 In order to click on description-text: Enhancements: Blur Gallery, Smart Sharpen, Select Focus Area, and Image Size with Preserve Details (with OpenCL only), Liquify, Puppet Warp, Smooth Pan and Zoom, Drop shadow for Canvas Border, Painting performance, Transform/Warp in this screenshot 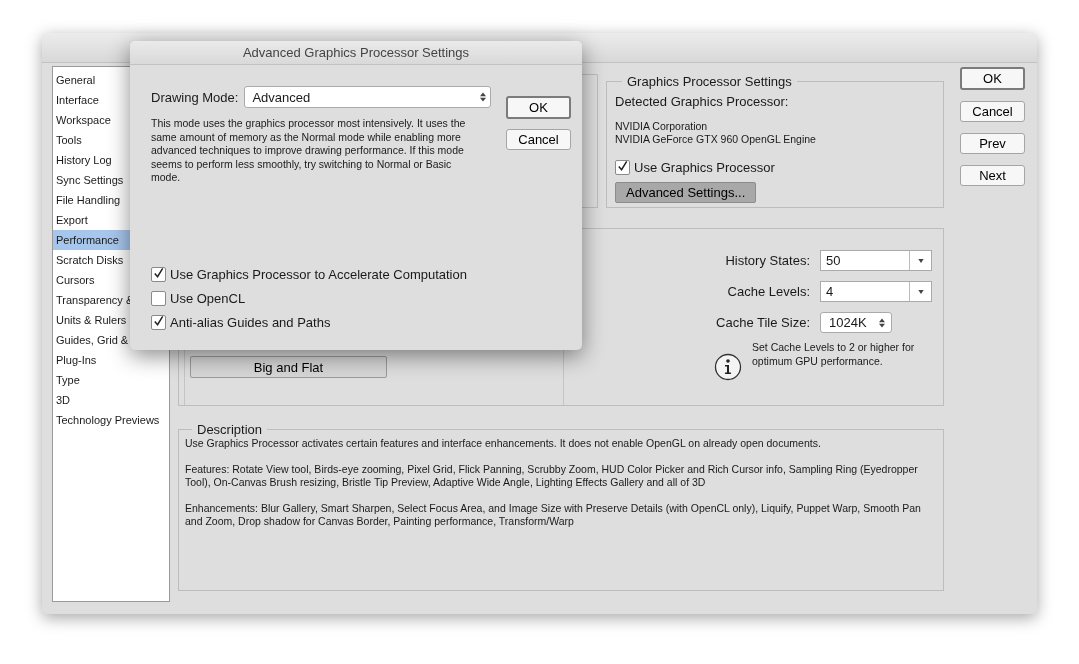, I will do `click(553, 515)`.